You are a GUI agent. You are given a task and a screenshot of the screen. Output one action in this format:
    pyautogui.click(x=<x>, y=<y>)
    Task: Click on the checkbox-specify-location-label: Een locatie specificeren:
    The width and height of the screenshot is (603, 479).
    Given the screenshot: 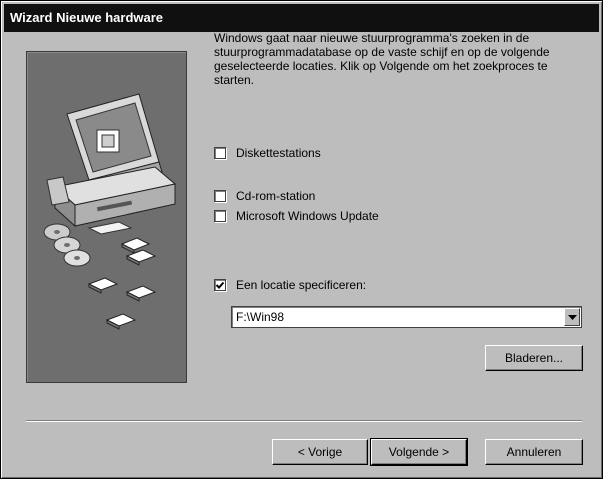 What is the action you would take?
    pyautogui.click(x=301, y=285)
    